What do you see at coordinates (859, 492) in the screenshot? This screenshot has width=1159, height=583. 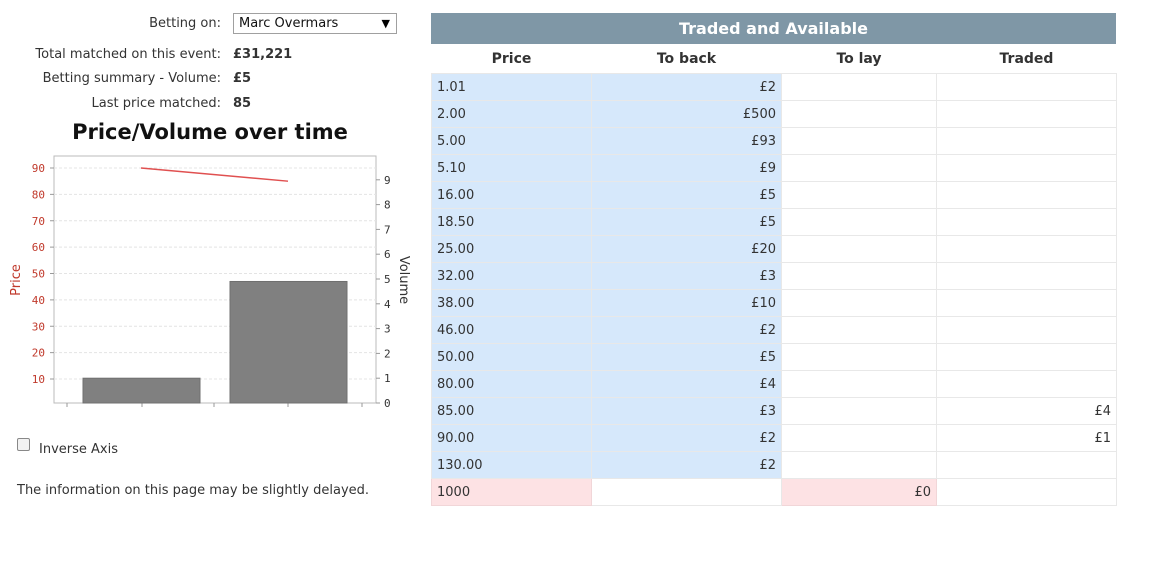 I see `ladder-to-lay-cell: £0` at bounding box center [859, 492].